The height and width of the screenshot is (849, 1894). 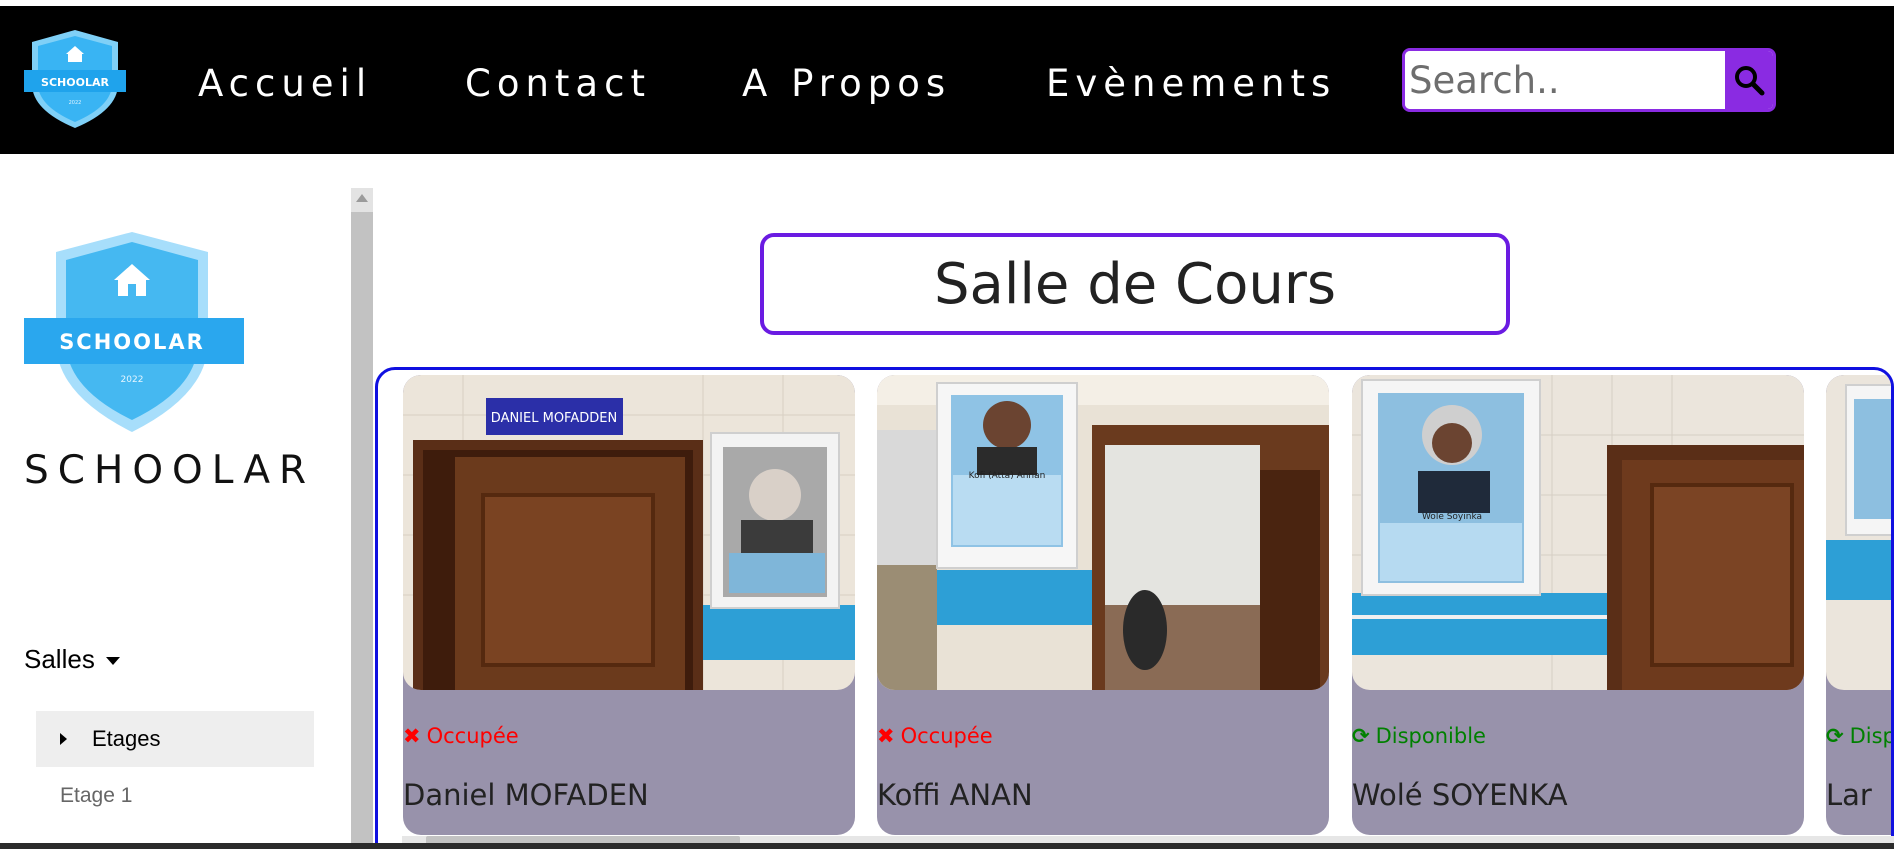 I want to click on schoolar-logo-small: SCHOOLAR 2022, so click(x=75, y=79).